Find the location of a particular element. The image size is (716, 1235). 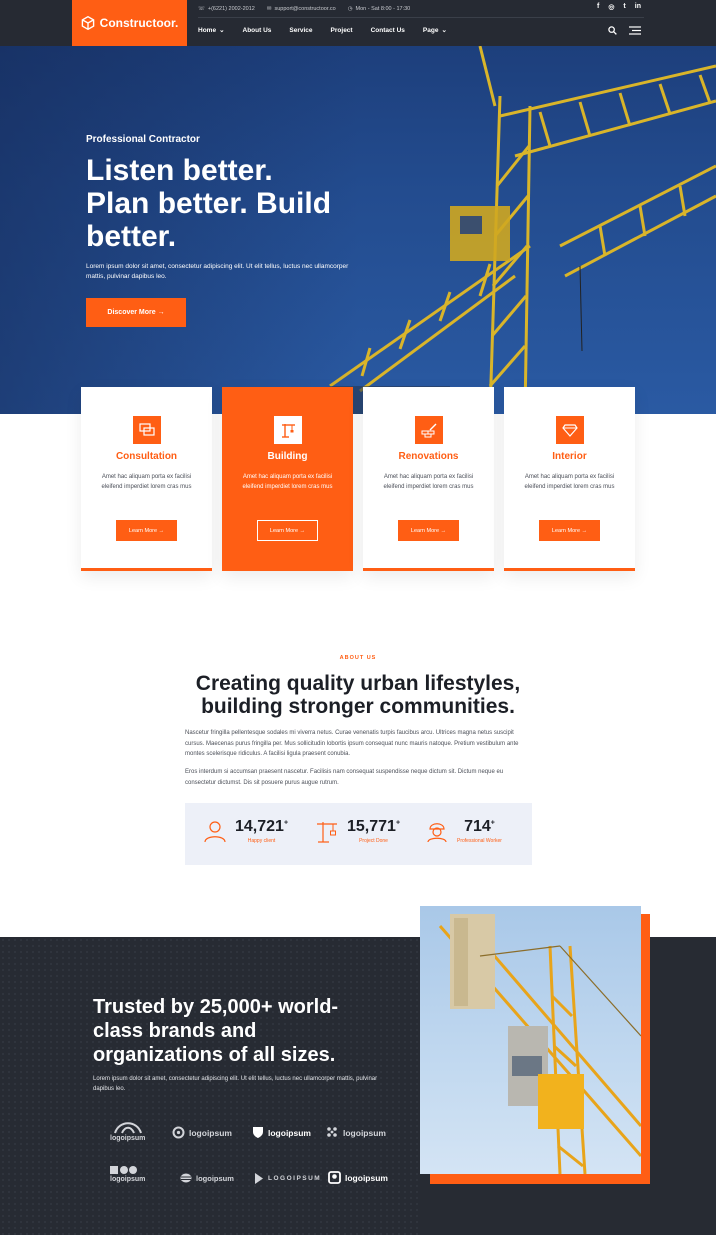

client-logo: LOGOIPSUM is located at coordinates (287, 1178).